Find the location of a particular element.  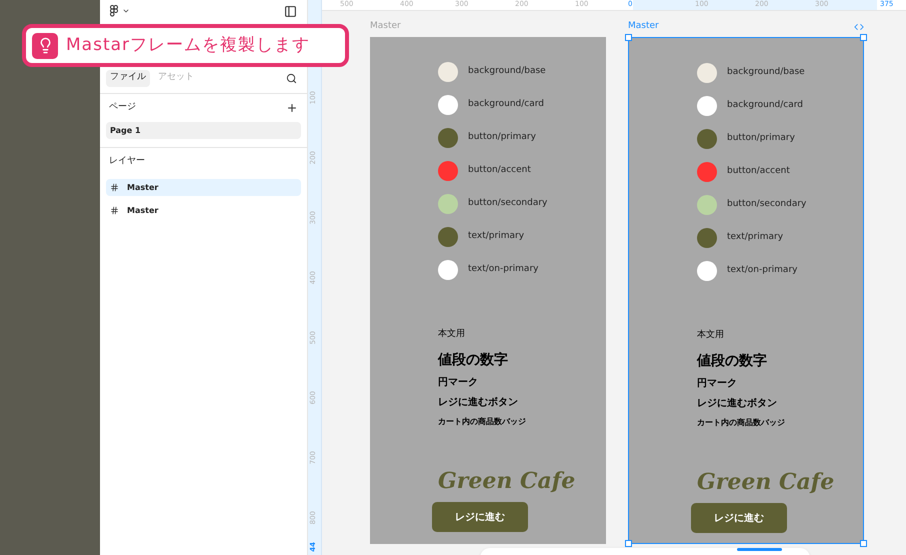

panel-icon is located at coordinates (290, 11).